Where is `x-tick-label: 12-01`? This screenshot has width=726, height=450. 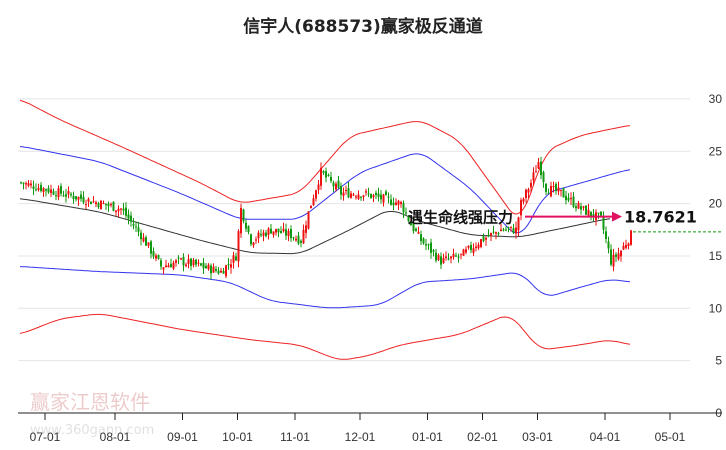
x-tick-label: 12-01 is located at coordinates (360, 437).